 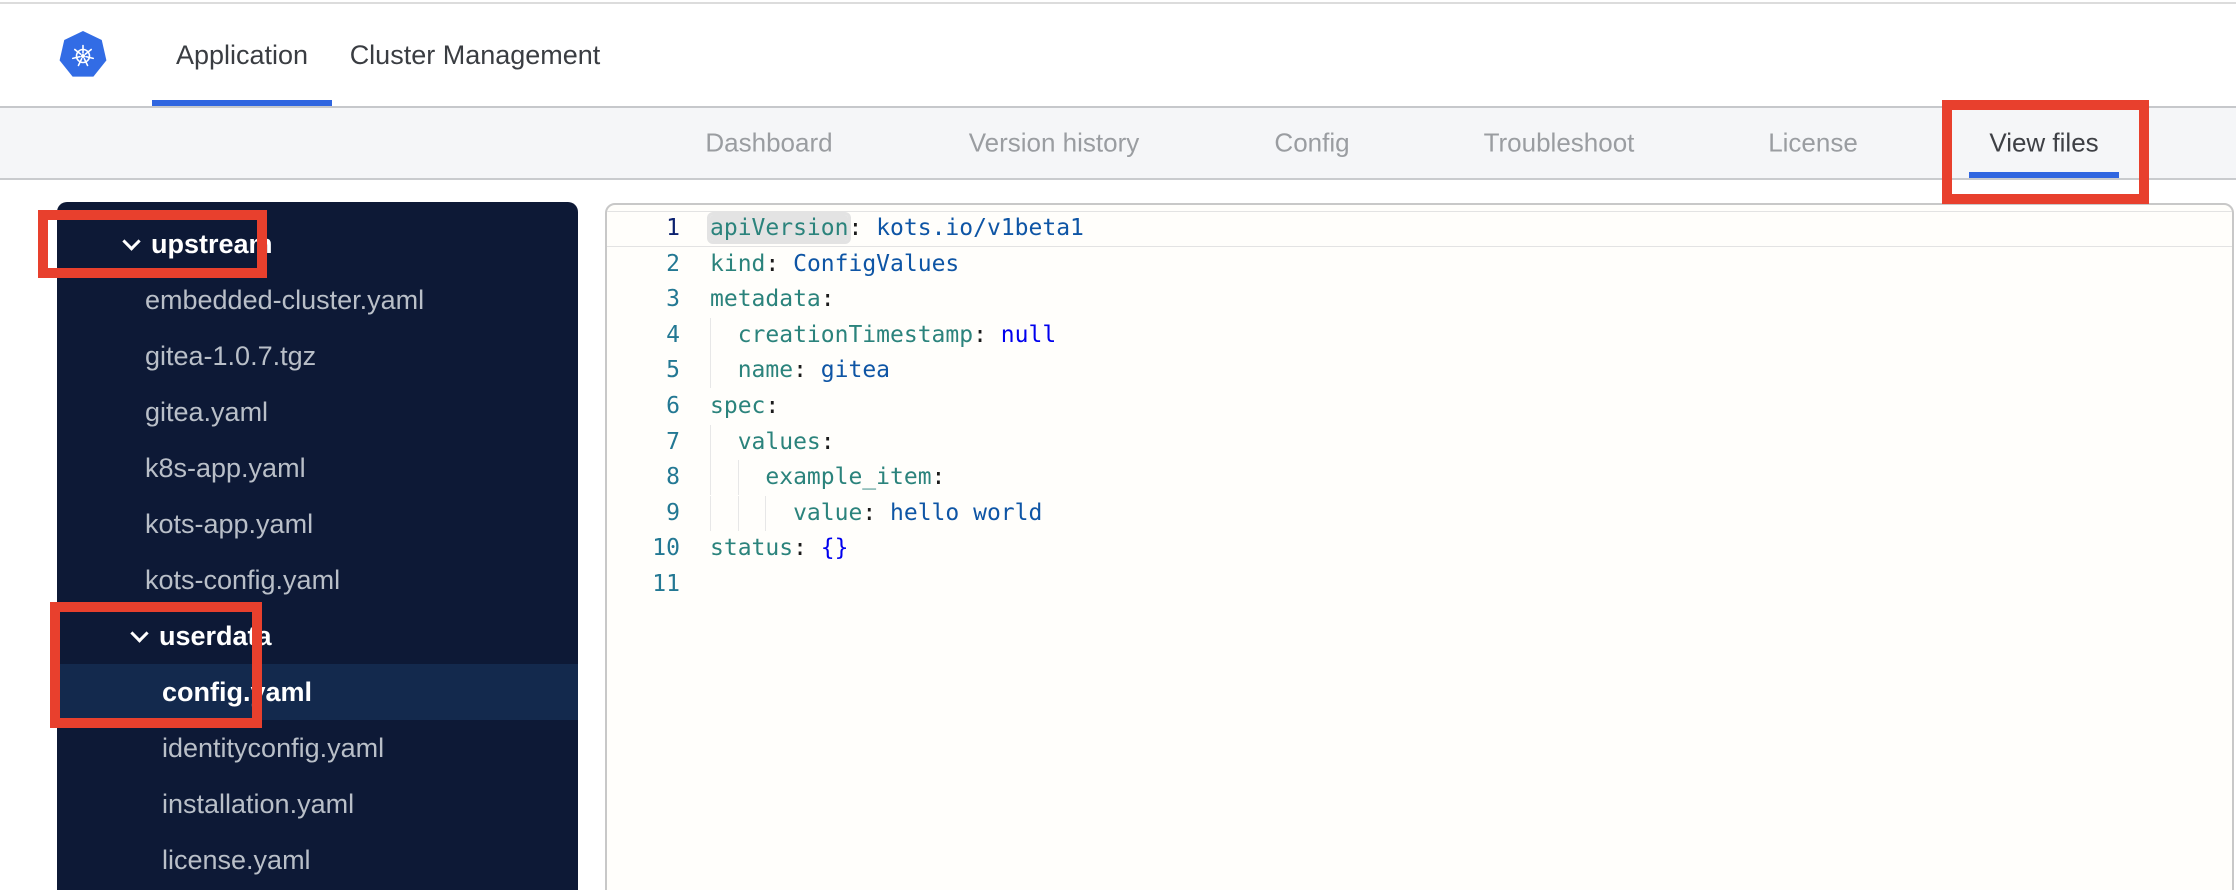 What do you see at coordinates (1419, 229) in the screenshot?
I see `code-line: 1 apiVersion: kots.io/v1beta1` at bounding box center [1419, 229].